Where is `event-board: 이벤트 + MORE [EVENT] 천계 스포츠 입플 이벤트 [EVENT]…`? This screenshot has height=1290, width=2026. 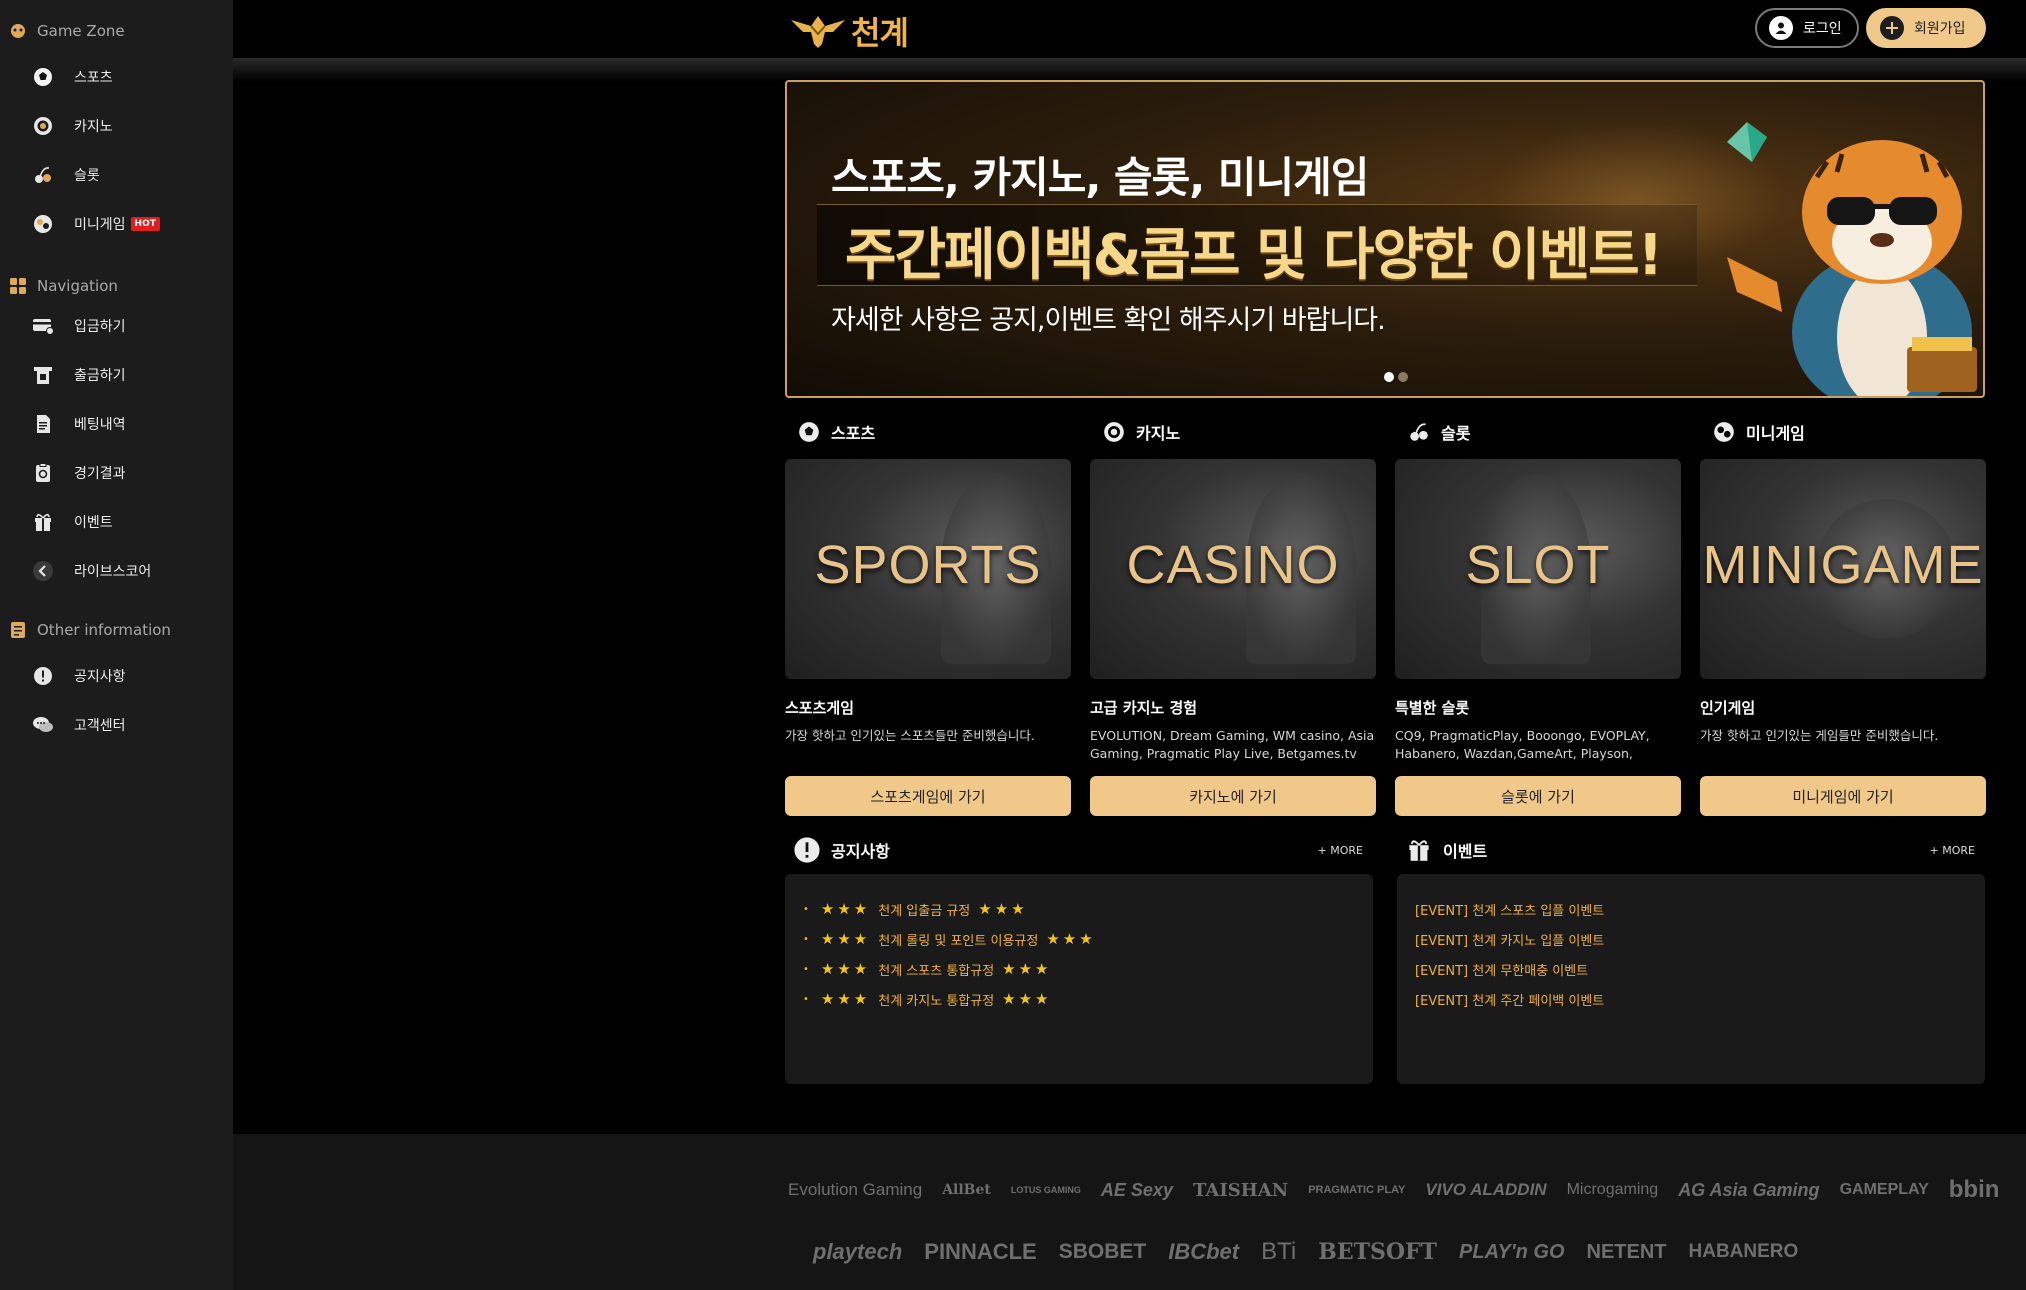 event-board: 이벤트 + MORE [EVENT] 천계 스포츠 입플 이벤트 [EVENT]… is located at coordinates (1691, 959).